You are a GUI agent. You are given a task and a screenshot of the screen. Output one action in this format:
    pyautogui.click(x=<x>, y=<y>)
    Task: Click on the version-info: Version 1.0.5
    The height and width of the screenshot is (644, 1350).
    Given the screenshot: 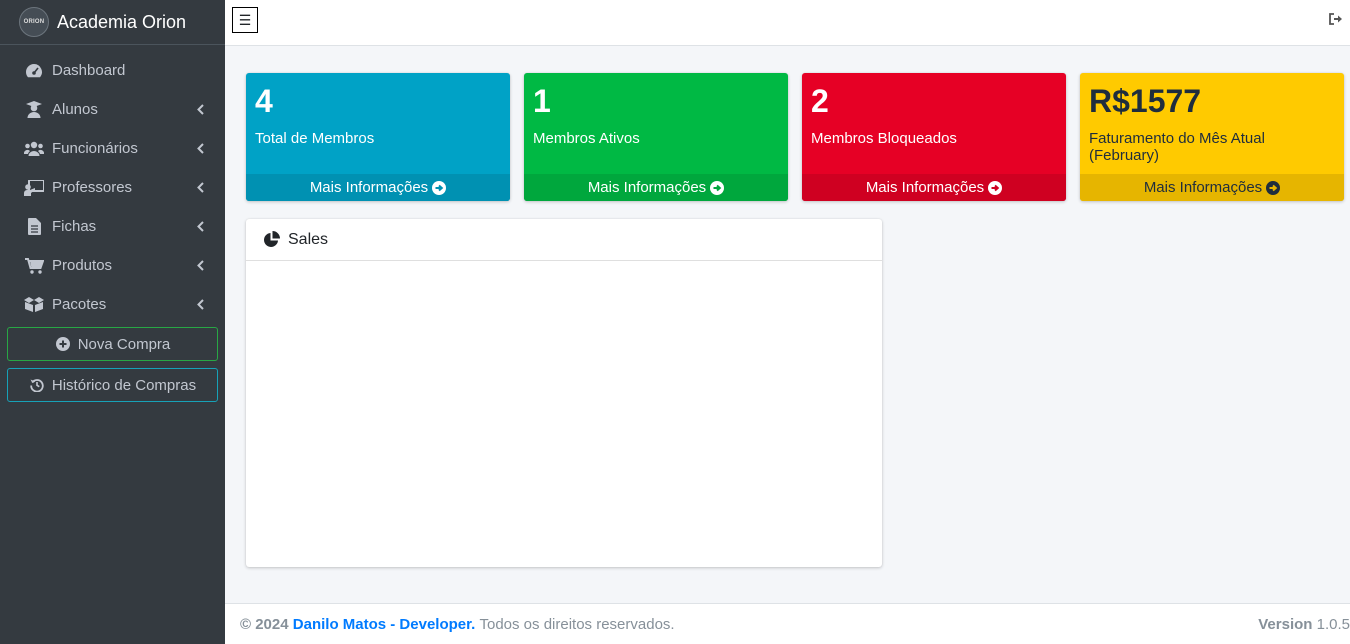 What is the action you would take?
    pyautogui.click(x=1304, y=624)
    